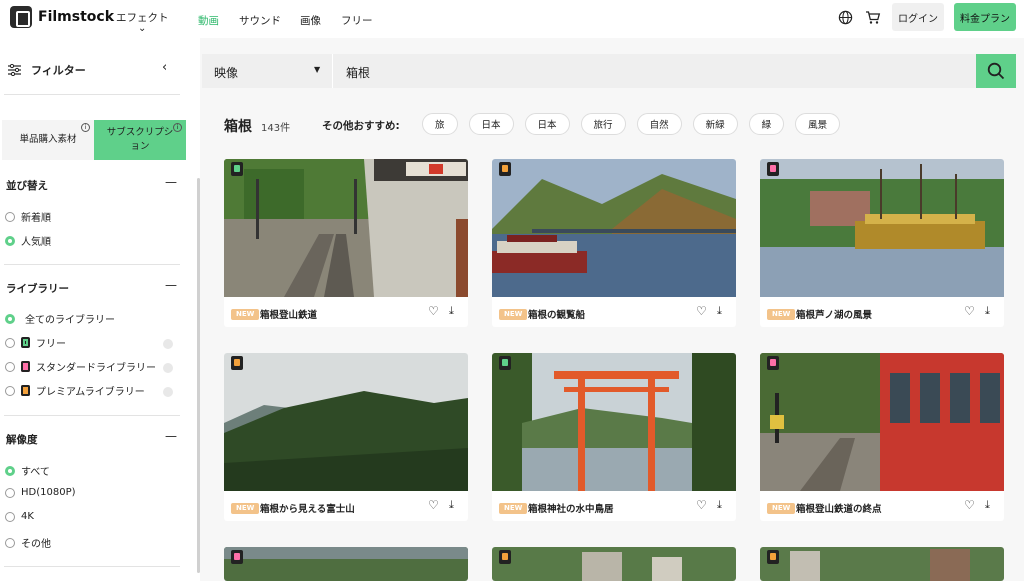 The height and width of the screenshot is (581, 1024). What do you see at coordinates (766, 124) in the screenshot?
I see `tag-chip: 緑` at bounding box center [766, 124].